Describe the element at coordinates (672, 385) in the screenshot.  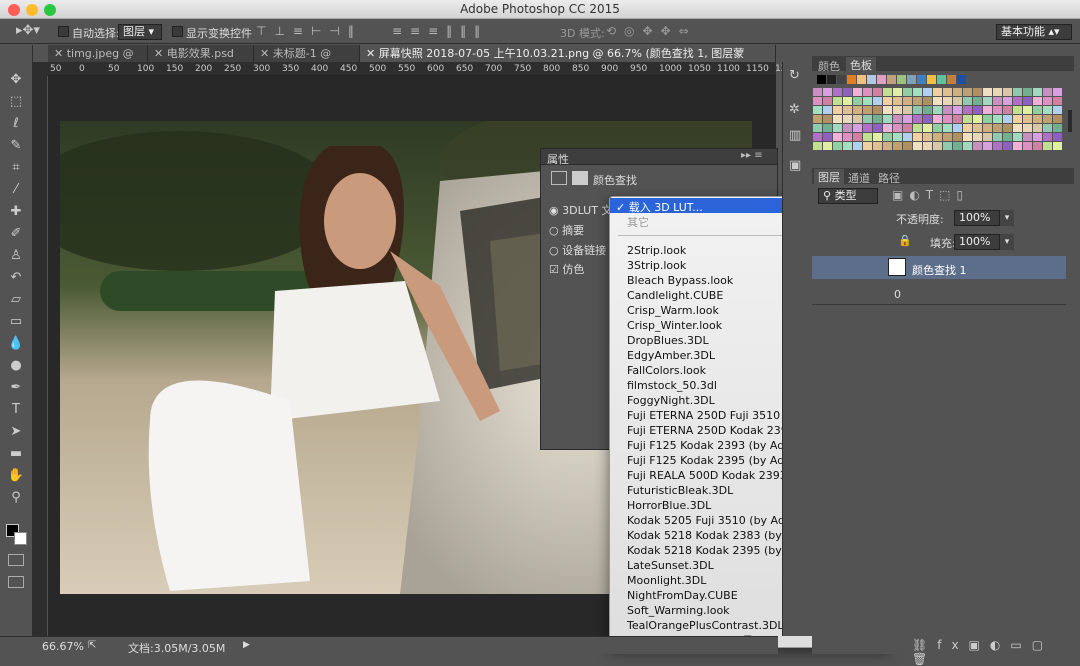
I see `lut-item: filmstock_50.3dl` at that location.